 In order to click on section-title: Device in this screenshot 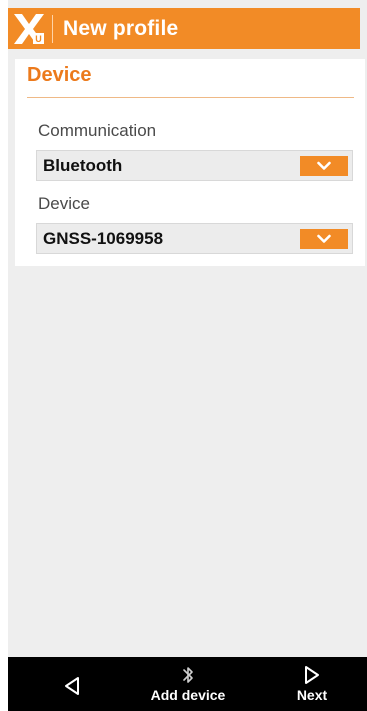, I will do `click(59, 75)`.